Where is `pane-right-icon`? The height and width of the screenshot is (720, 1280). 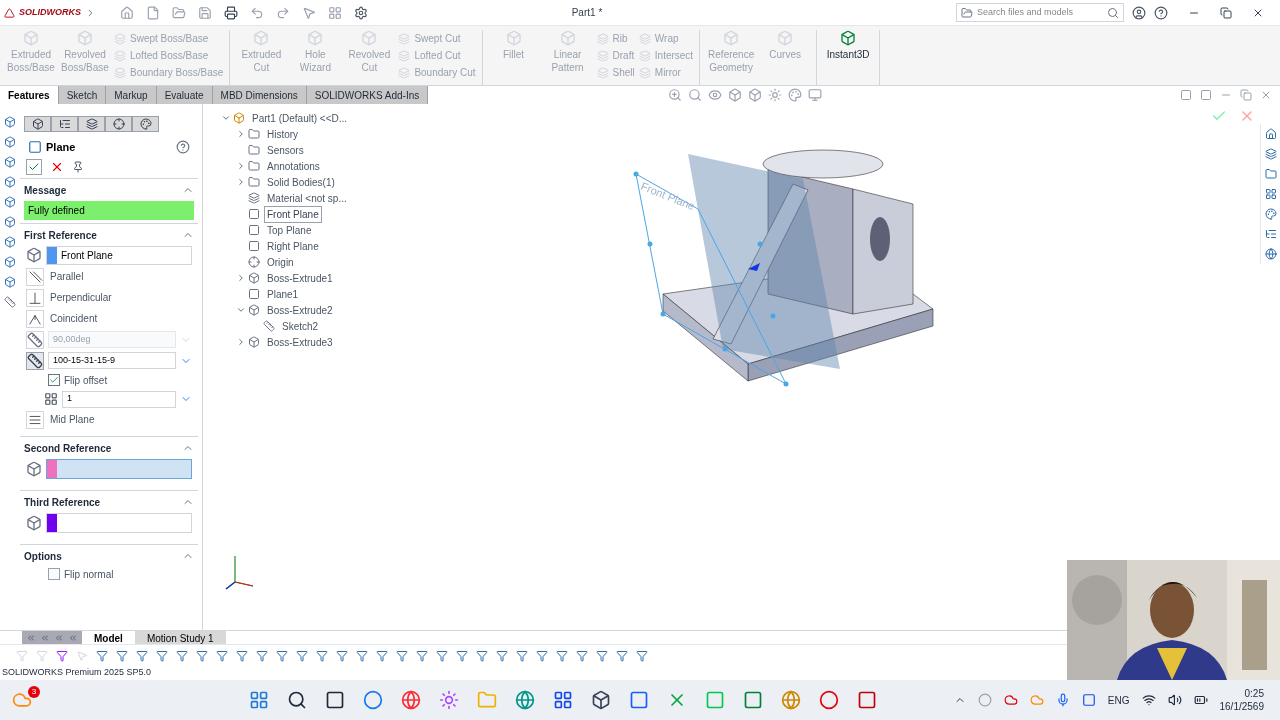
pane-right-icon is located at coordinates (1206, 95).